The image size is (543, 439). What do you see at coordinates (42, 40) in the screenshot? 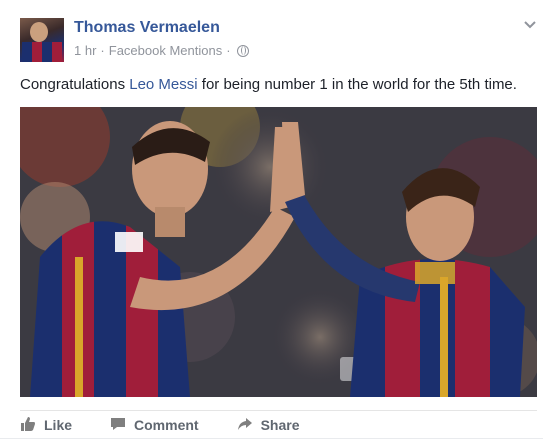
I see `author-avatar` at bounding box center [42, 40].